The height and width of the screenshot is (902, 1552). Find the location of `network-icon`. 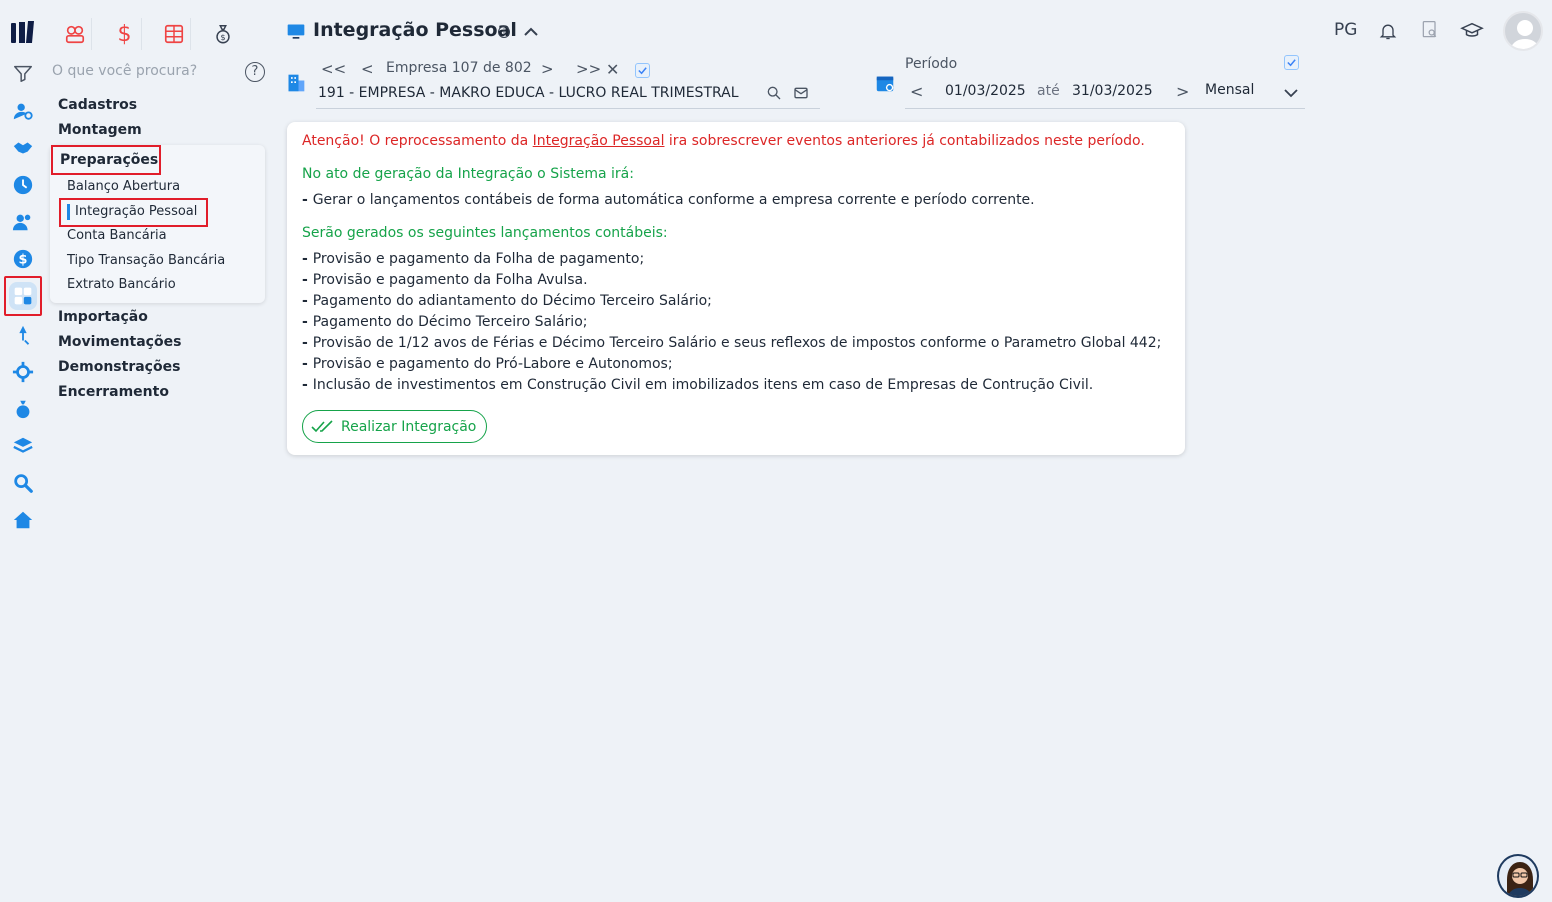

network-icon is located at coordinates (23, 372).